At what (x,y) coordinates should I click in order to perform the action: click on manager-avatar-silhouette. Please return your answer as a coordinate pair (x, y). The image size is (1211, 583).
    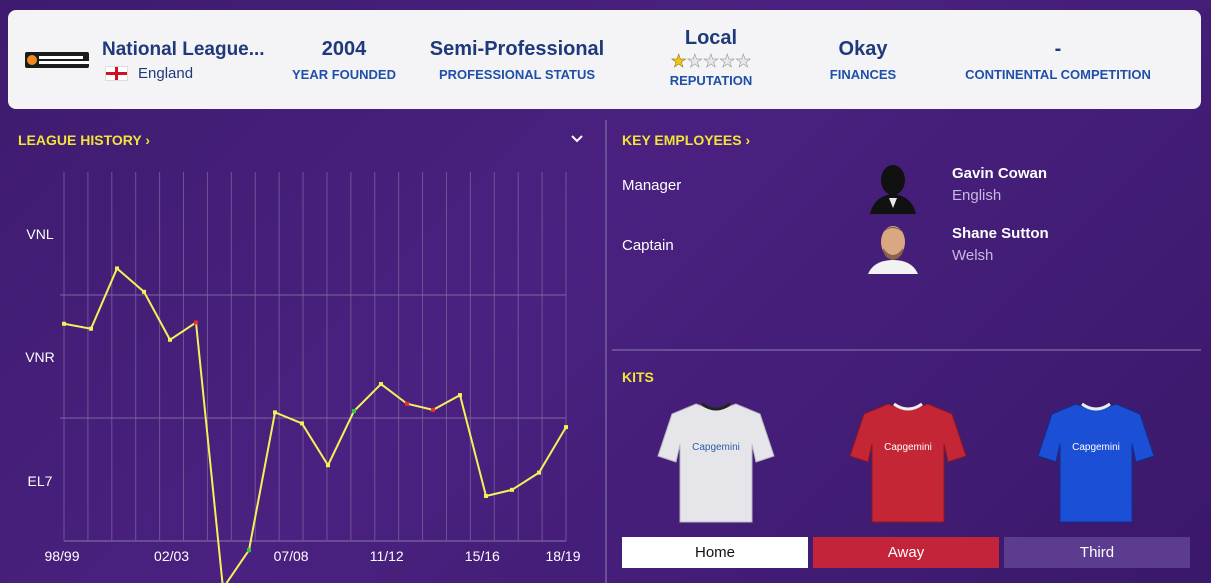
    Looking at the image, I should click on (893, 186).